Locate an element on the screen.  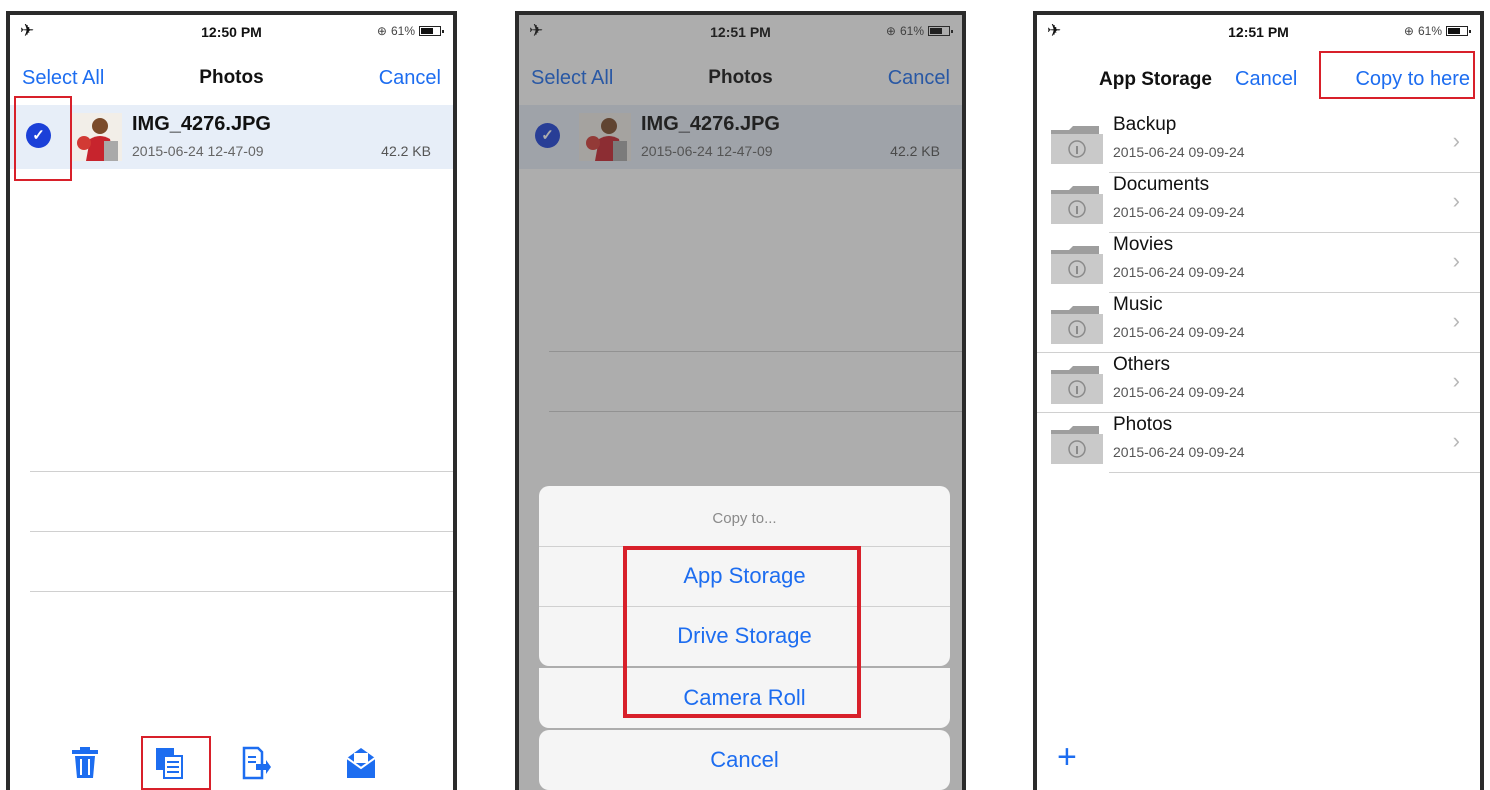
export-icon is located at coordinates (255, 763).